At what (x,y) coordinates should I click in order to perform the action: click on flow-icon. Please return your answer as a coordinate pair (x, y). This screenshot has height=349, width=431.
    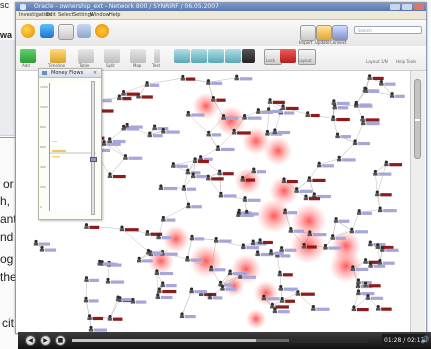
    Looking at the image, I should click on (47, 31).